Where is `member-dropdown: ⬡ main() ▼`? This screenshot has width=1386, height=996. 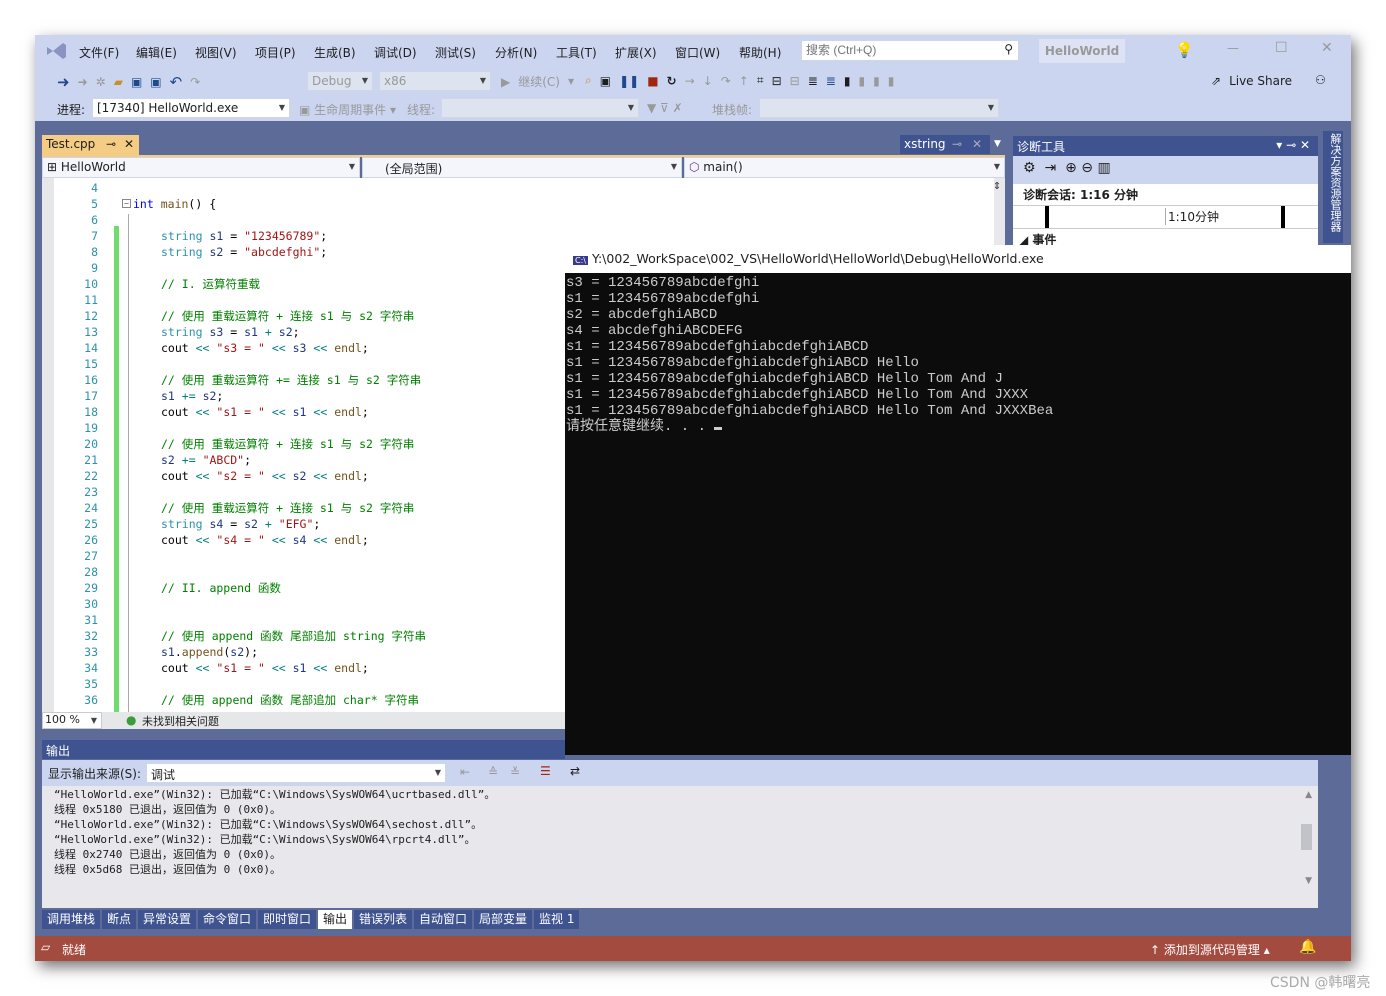
member-dropdown: ⬡ main() ▼ is located at coordinates (844, 167).